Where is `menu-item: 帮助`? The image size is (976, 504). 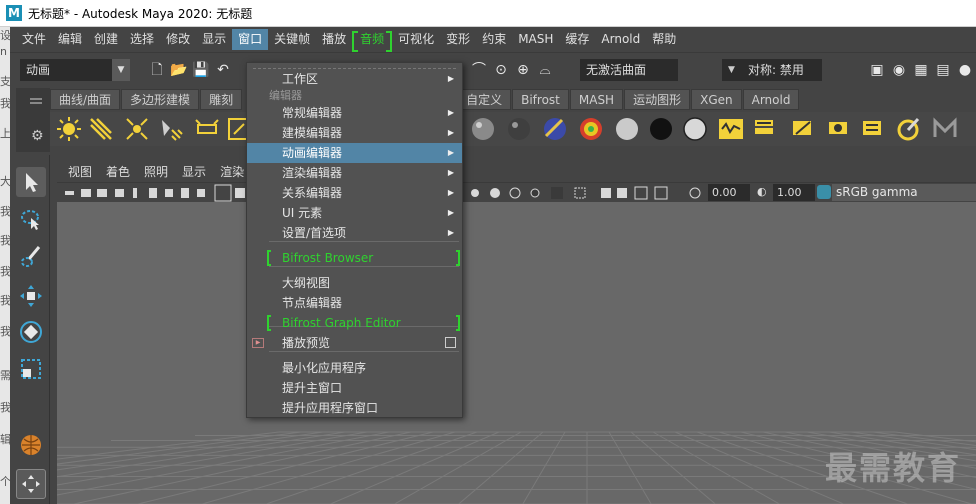
menu-item: 帮助 is located at coordinates (664, 39).